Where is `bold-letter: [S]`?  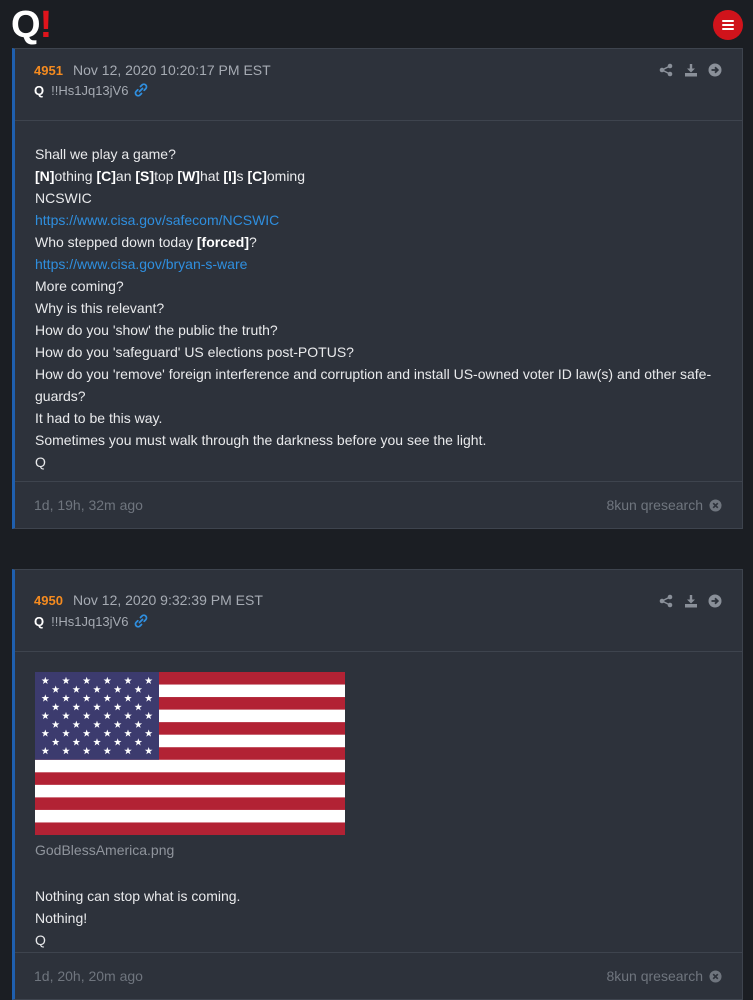
bold-letter: [S] is located at coordinates (145, 176).